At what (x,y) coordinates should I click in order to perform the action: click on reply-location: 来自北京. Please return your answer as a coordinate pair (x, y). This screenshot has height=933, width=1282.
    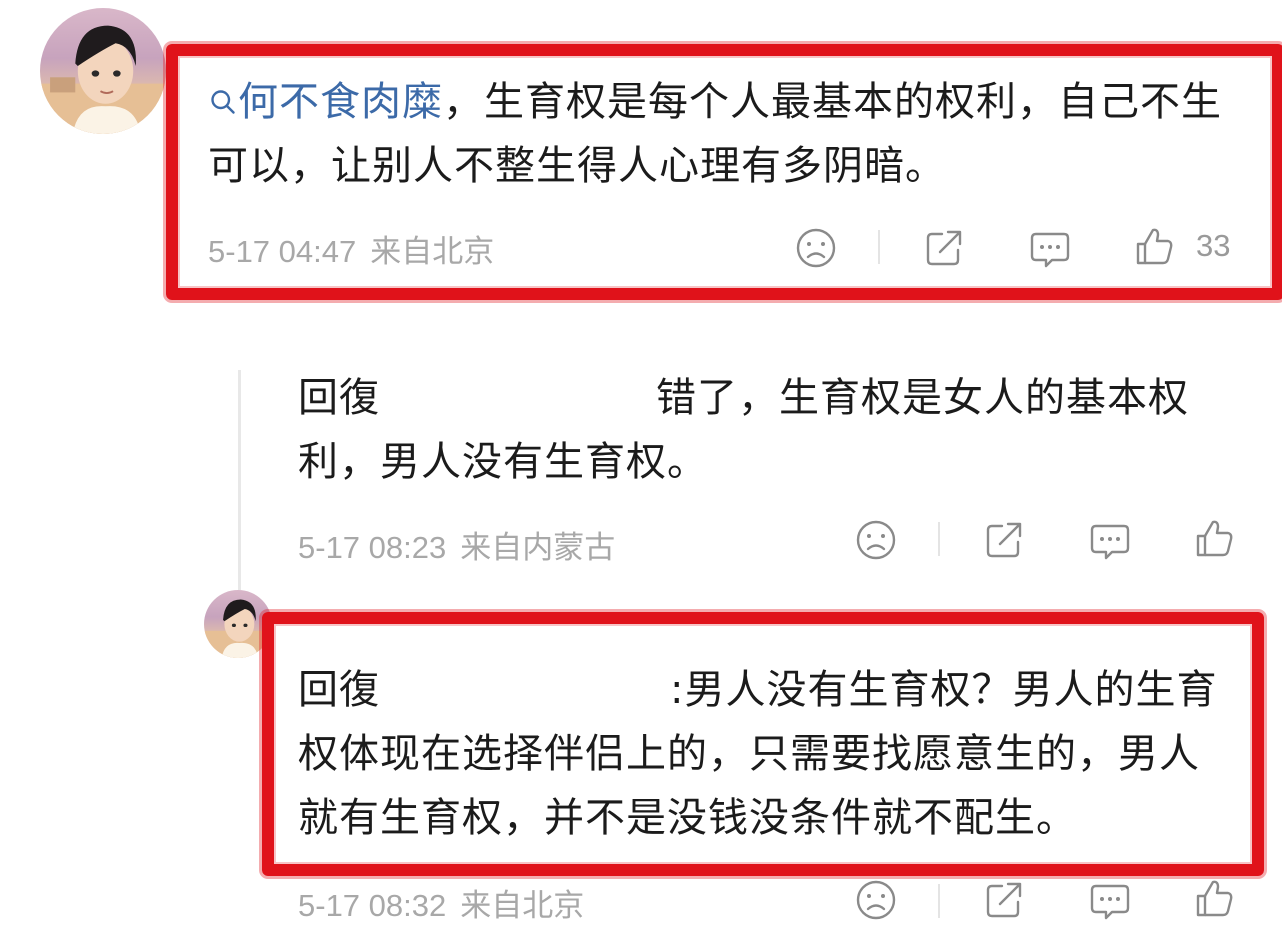
    Looking at the image, I should click on (522, 906).